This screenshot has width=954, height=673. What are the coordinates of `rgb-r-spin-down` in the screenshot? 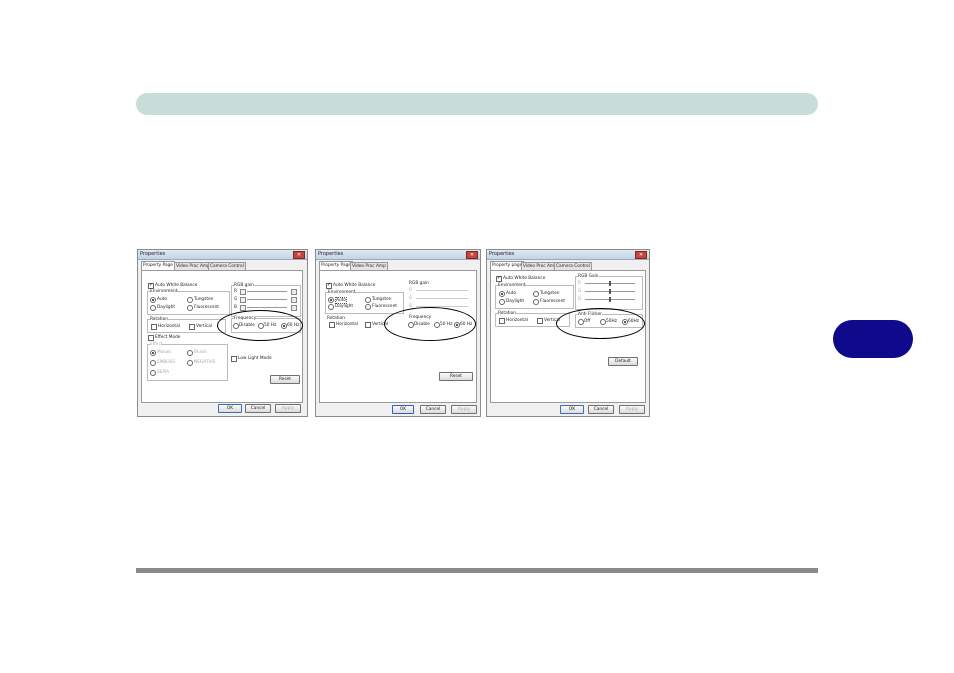 It's located at (243, 292).